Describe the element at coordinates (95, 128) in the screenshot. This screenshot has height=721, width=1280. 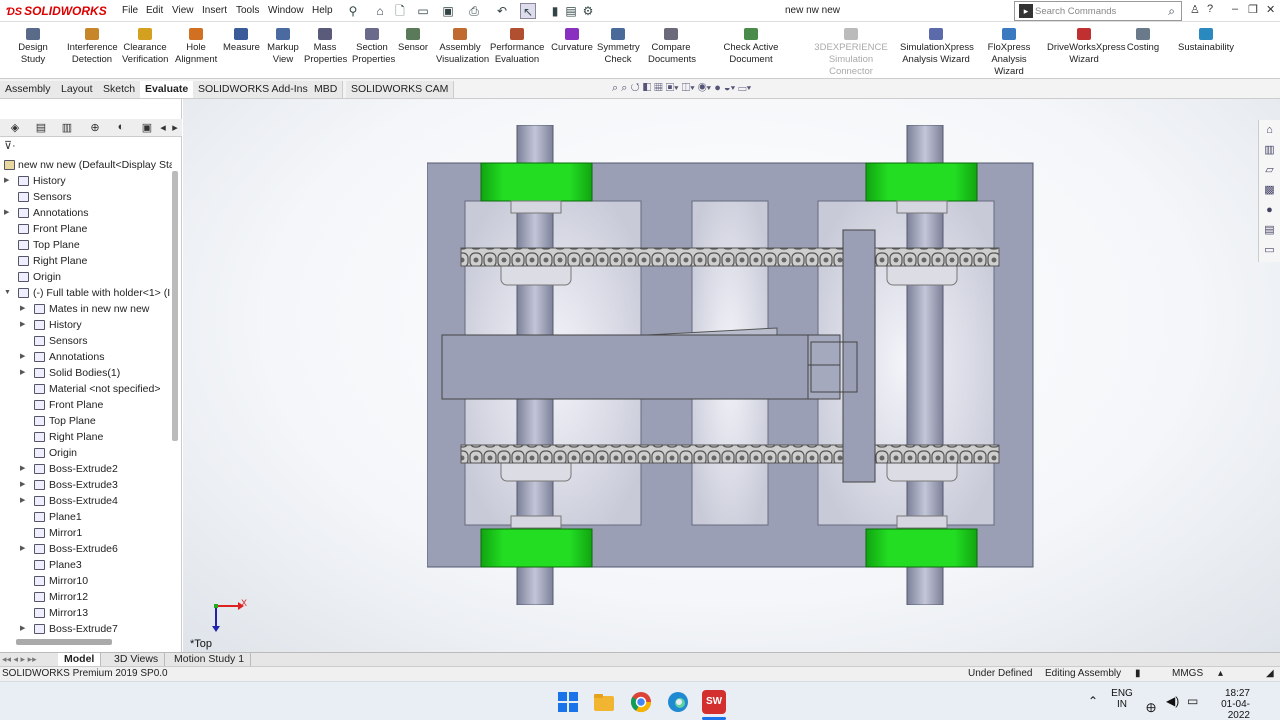
I see `dimxpert-tab-icon: ⊕` at that location.